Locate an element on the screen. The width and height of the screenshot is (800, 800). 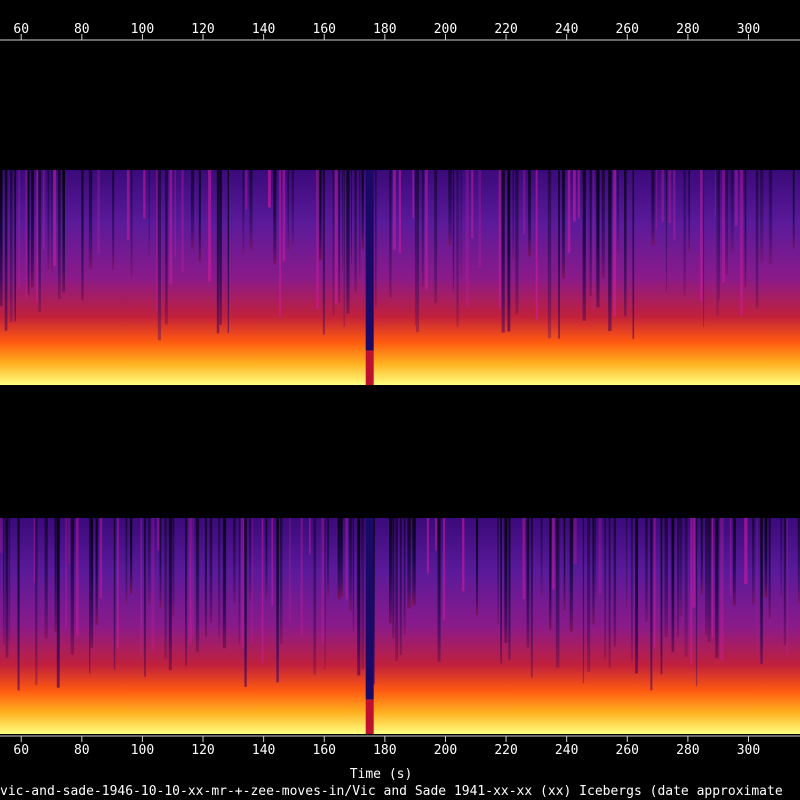
dropout-band-base is located at coordinates (369, 716).